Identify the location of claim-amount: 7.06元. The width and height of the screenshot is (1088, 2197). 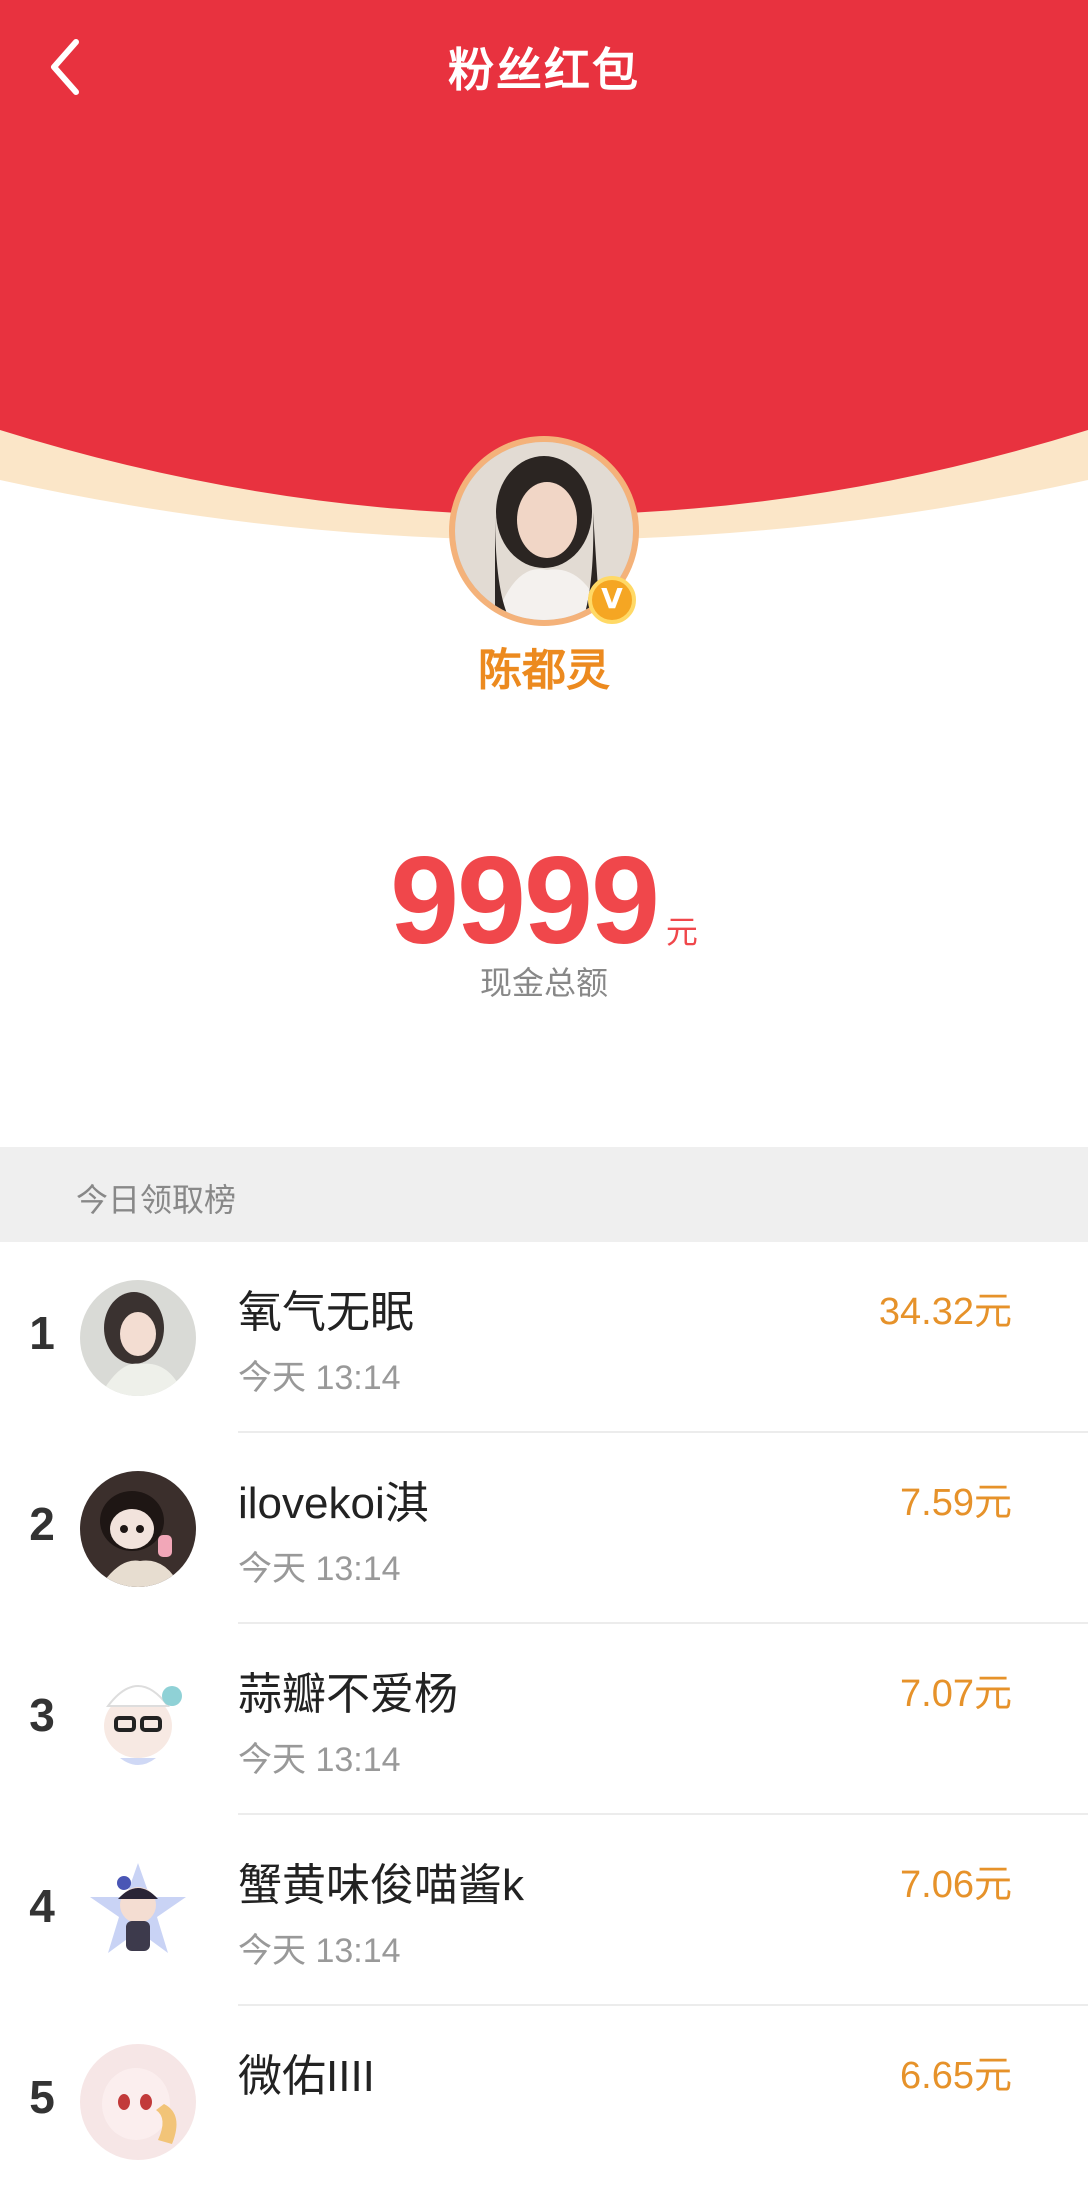
(956, 1885).